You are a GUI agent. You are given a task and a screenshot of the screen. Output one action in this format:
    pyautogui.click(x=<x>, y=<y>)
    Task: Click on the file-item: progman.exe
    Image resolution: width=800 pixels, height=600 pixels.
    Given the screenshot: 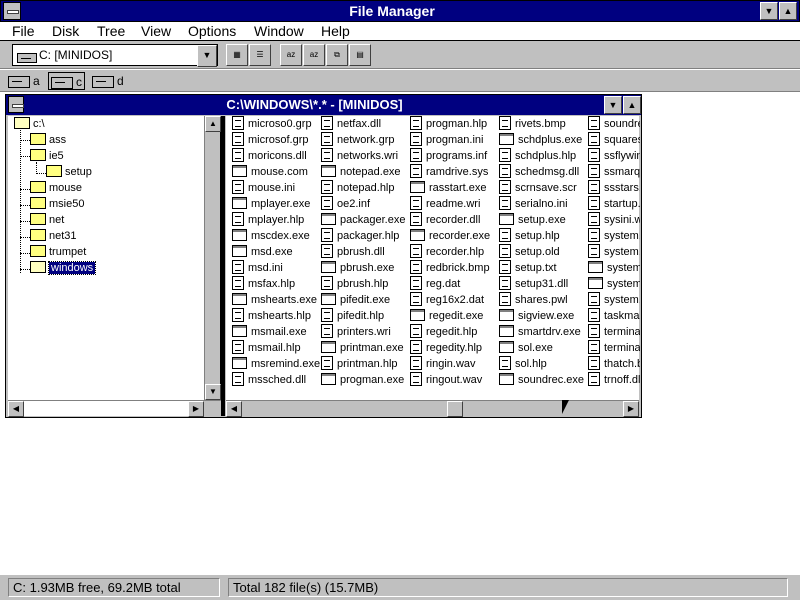 What is the action you would take?
    pyautogui.click(x=365, y=380)
    